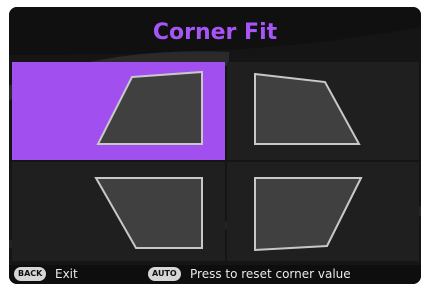 The height and width of the screenshot is (290, 430). What do you see at coordinates (164, 274) in the screenshot?
I see `auto-key-icon: AUTO` at bounding box center [164, 274].